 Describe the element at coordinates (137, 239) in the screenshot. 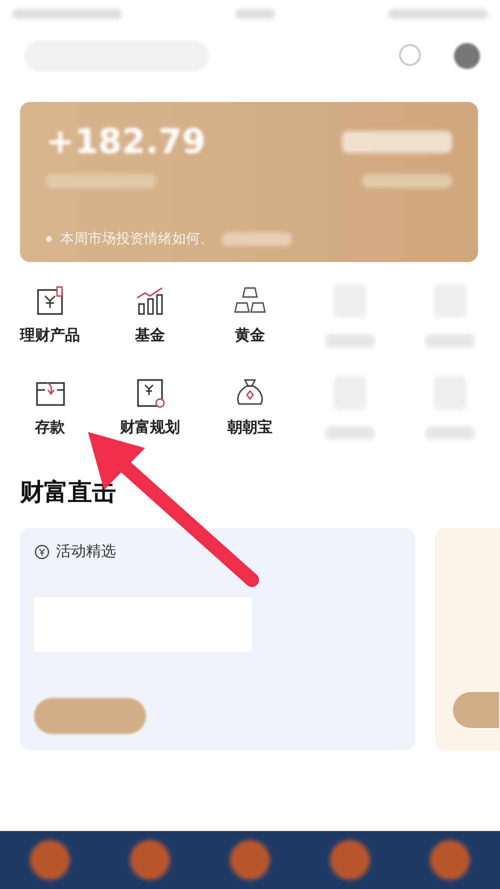

I see `notice-text: 本周市场投资情绪如何、` at that location.